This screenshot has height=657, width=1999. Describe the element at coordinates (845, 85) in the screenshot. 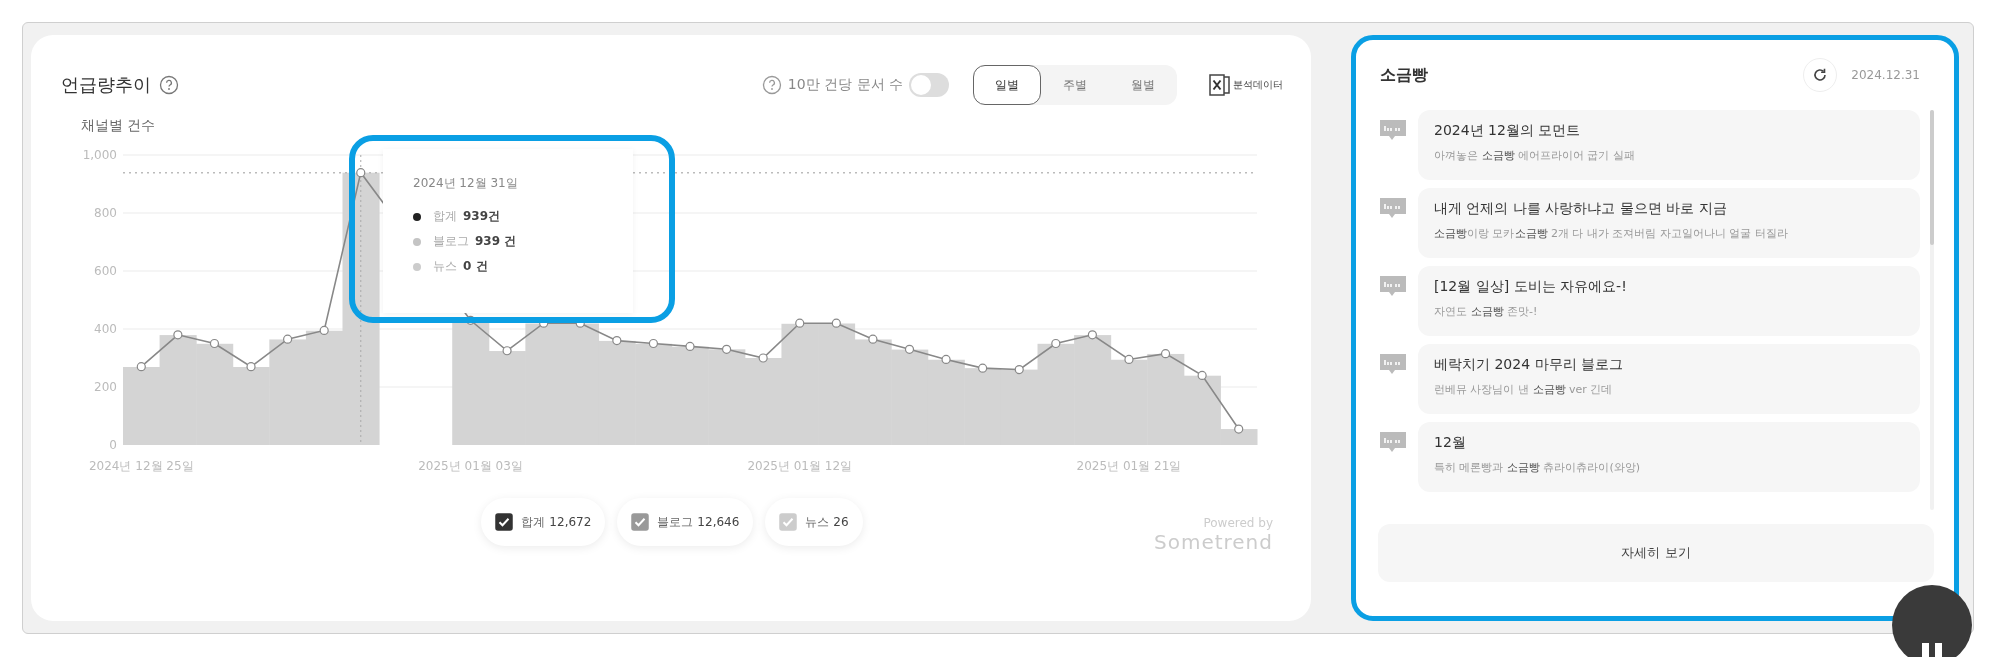

I see `toggle-label: 10만 건당 문서 수` at that location.